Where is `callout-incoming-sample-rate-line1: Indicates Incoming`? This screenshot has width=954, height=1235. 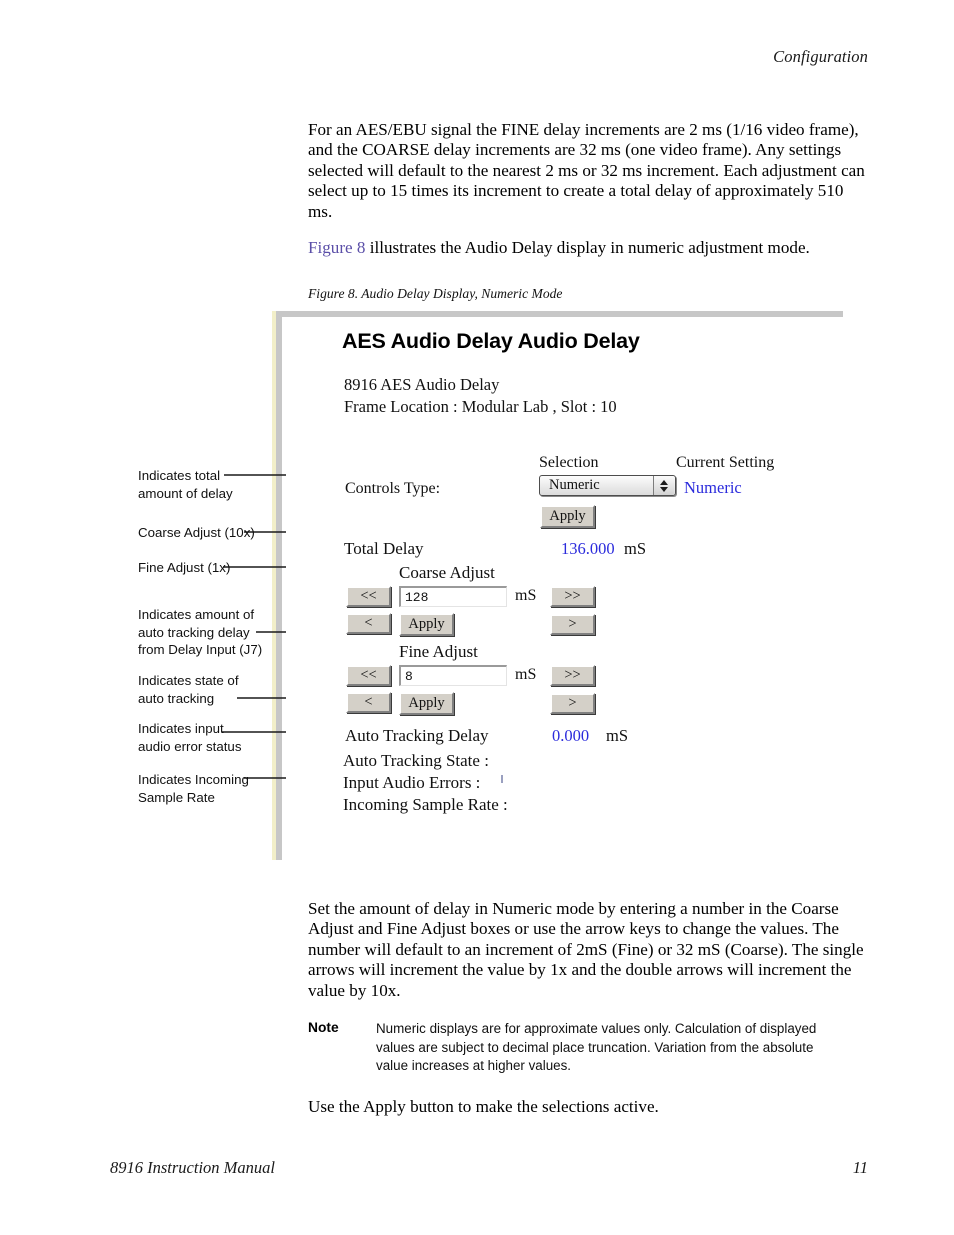
callout-incoming-sample-rate-line1: Indicates Incoming is located at coordinates (193, 779).